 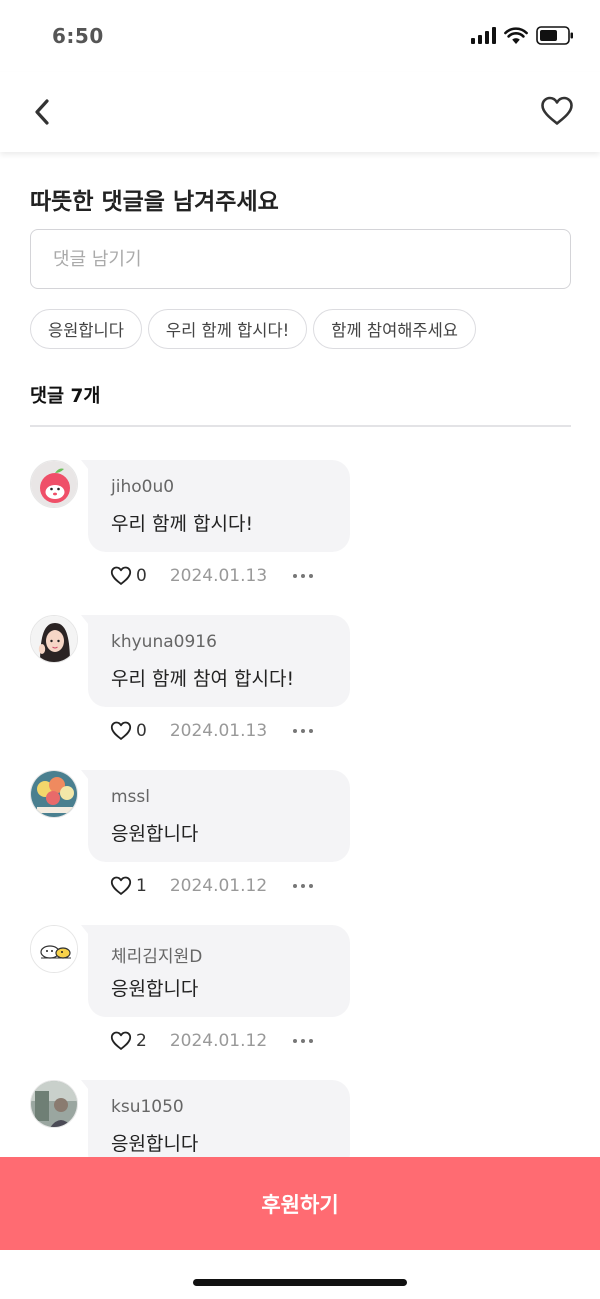 I want to click on battery-icon, so click(x=554, y=35).